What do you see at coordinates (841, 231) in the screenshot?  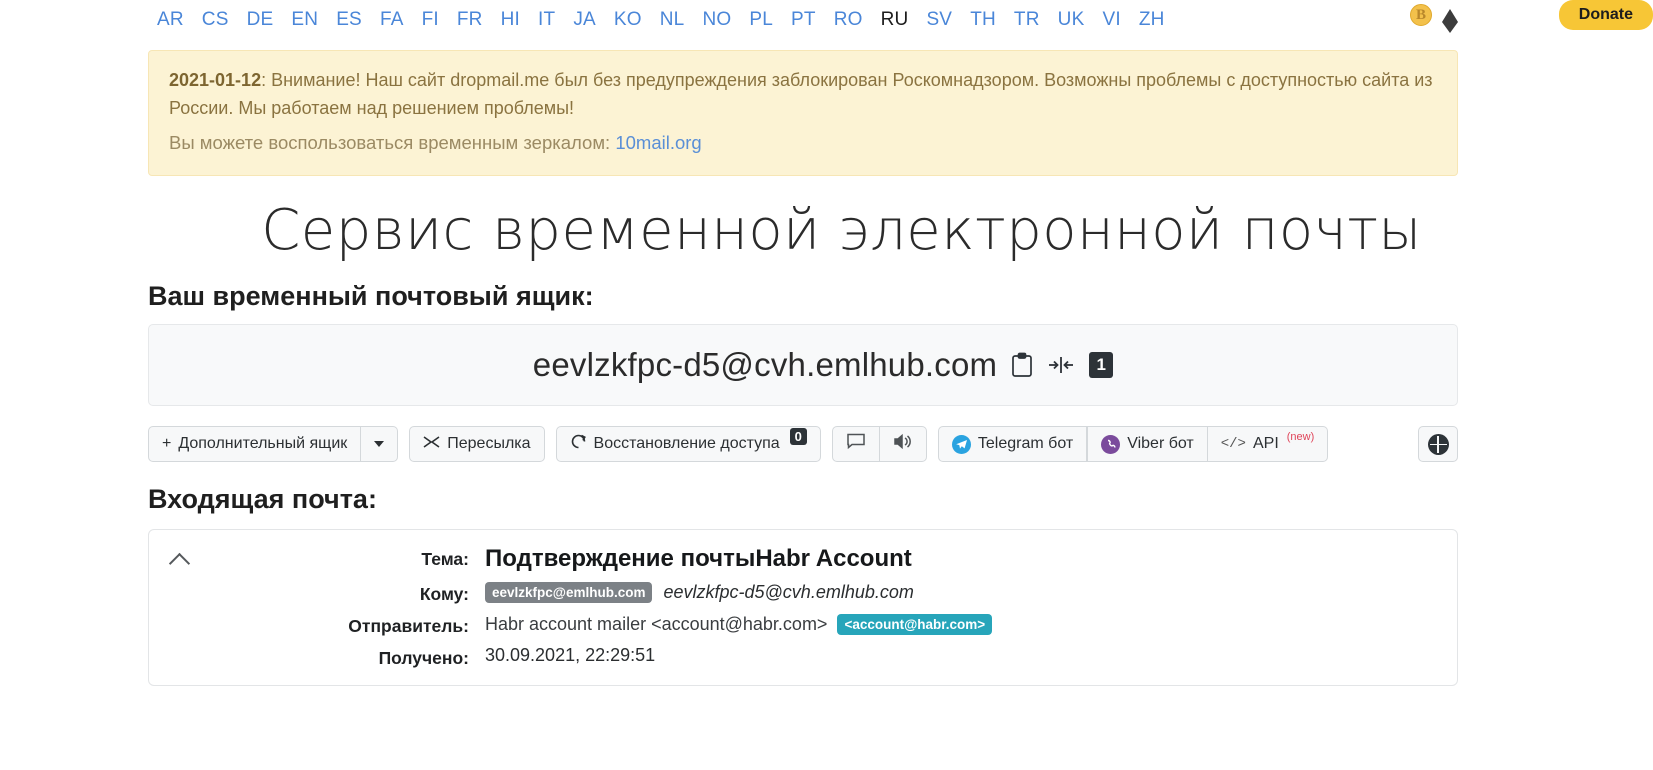 I see `page-title: Сервис временной электронной почты` at bounding box center [841, 231].